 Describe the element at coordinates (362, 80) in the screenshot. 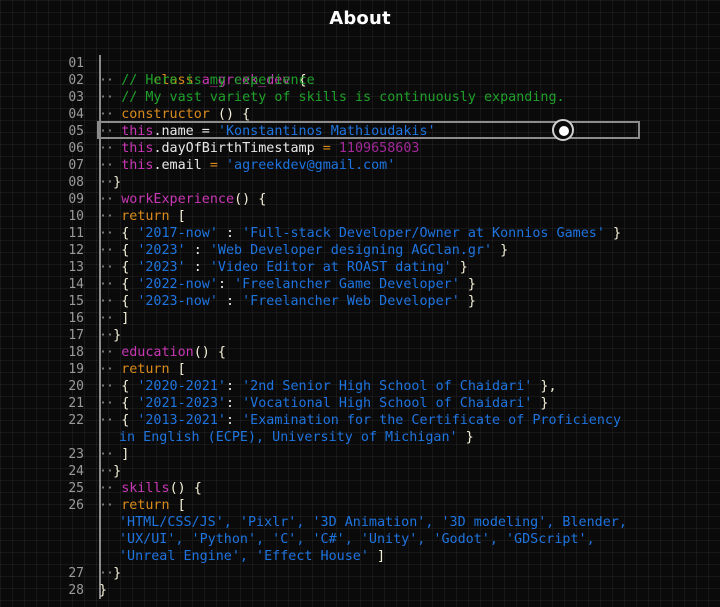

I see `code-line: 02 ·· // Here is my experience` at that location.